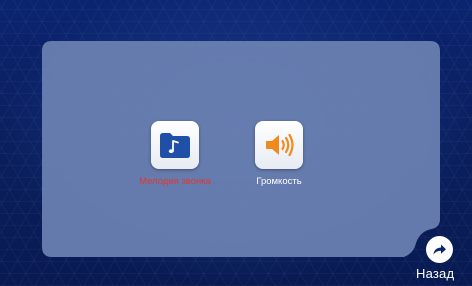  I want to click on speaker-volume-icon, so click(280, 145).